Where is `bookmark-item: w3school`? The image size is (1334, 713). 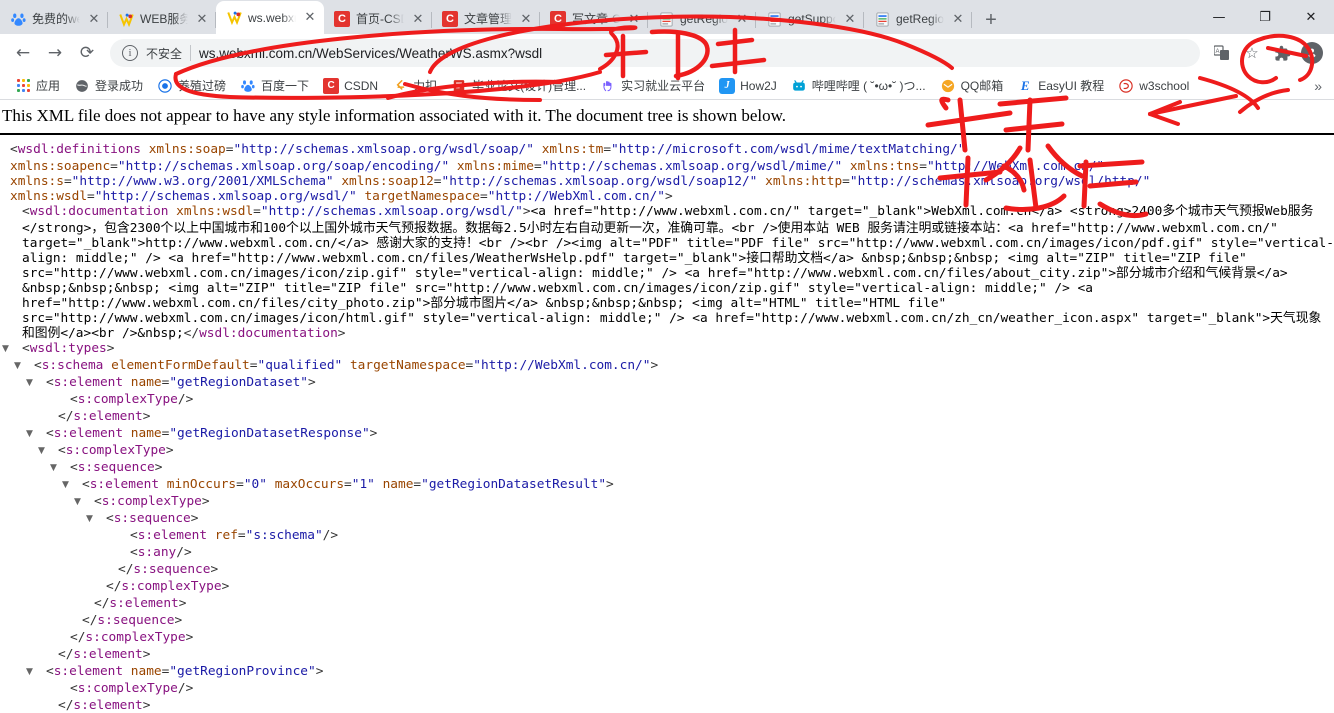 bookmark-item: w3school is located at coordinates (1153, 86).